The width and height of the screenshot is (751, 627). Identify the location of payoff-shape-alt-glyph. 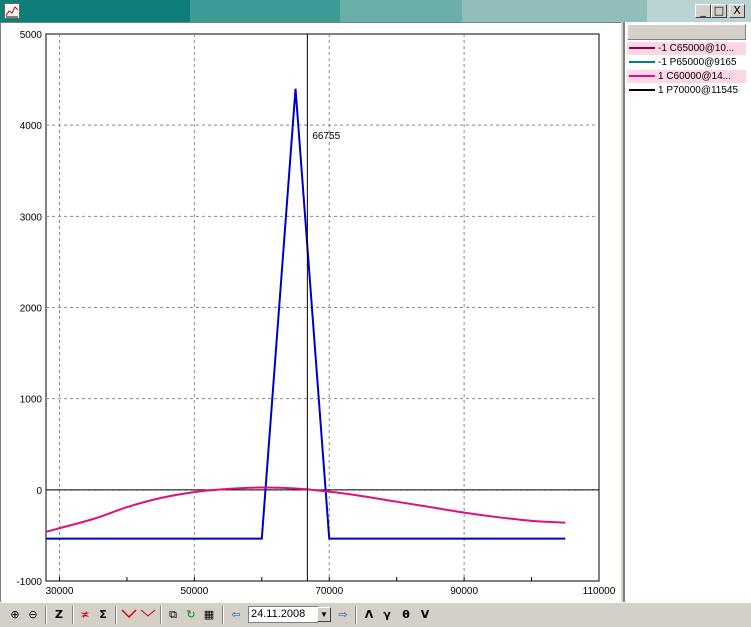
(148, 613).